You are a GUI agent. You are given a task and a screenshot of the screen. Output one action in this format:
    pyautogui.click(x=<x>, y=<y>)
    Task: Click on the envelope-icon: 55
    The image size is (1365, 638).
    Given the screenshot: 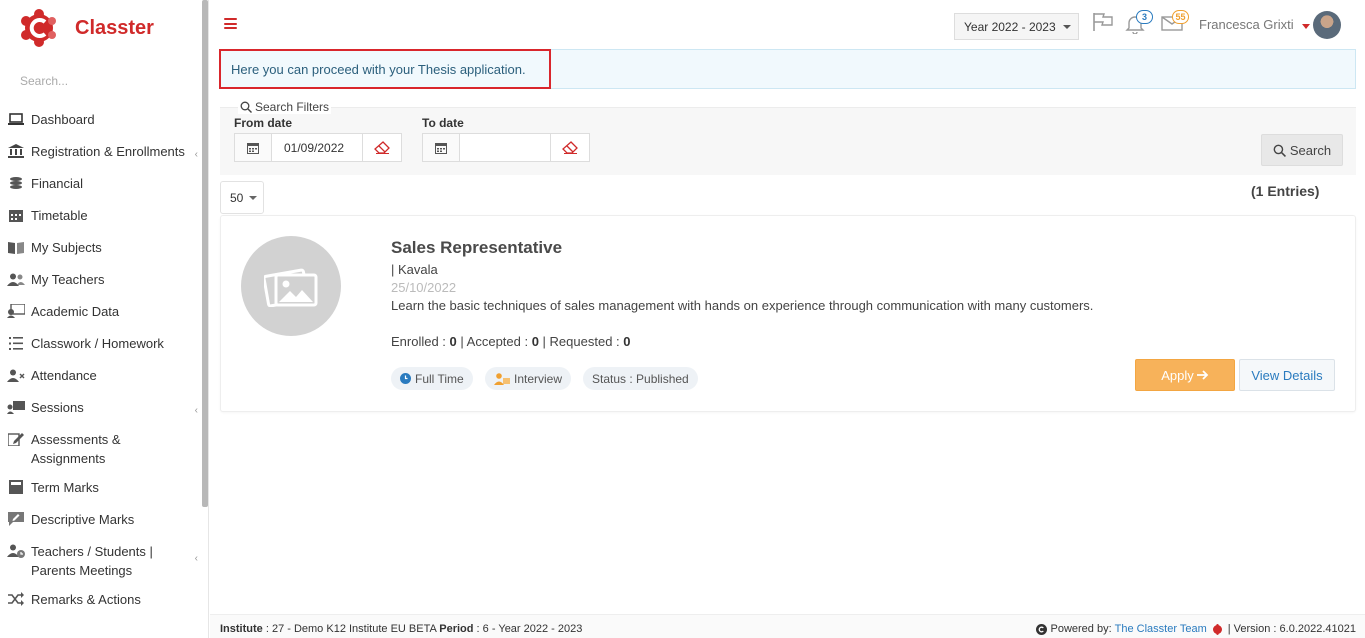 What is the action you would take?
    pyautogui.click(x=1175, y=23)
    